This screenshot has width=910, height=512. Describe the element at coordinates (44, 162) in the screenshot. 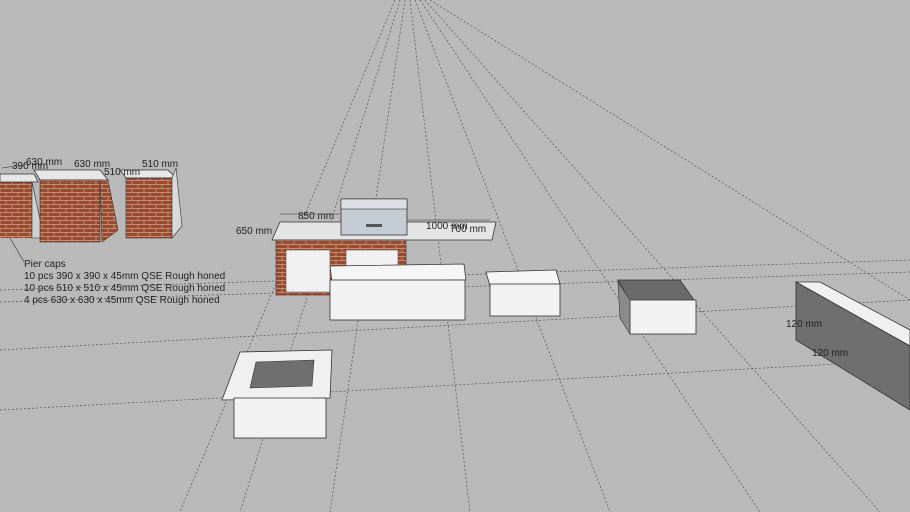

I see `dim-pier-large-a: 630 mm` at that location.